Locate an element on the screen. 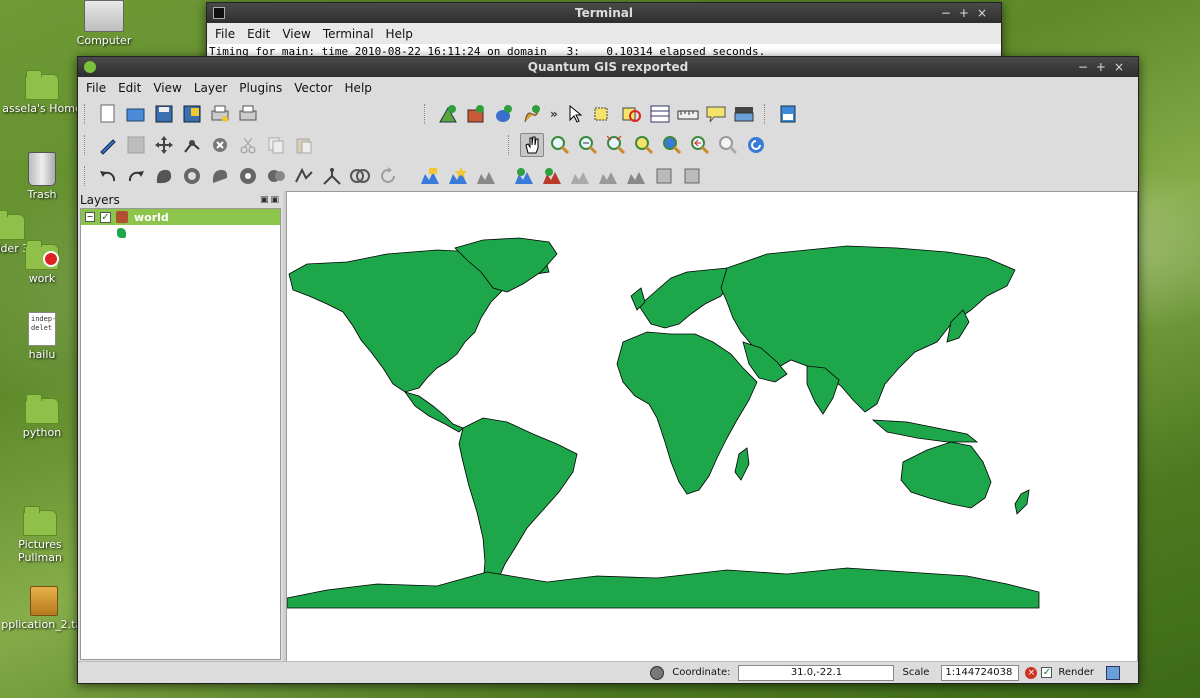 This screenshot has width=1200, height=698. merge-features-icon is located at coordinates (360, 176).